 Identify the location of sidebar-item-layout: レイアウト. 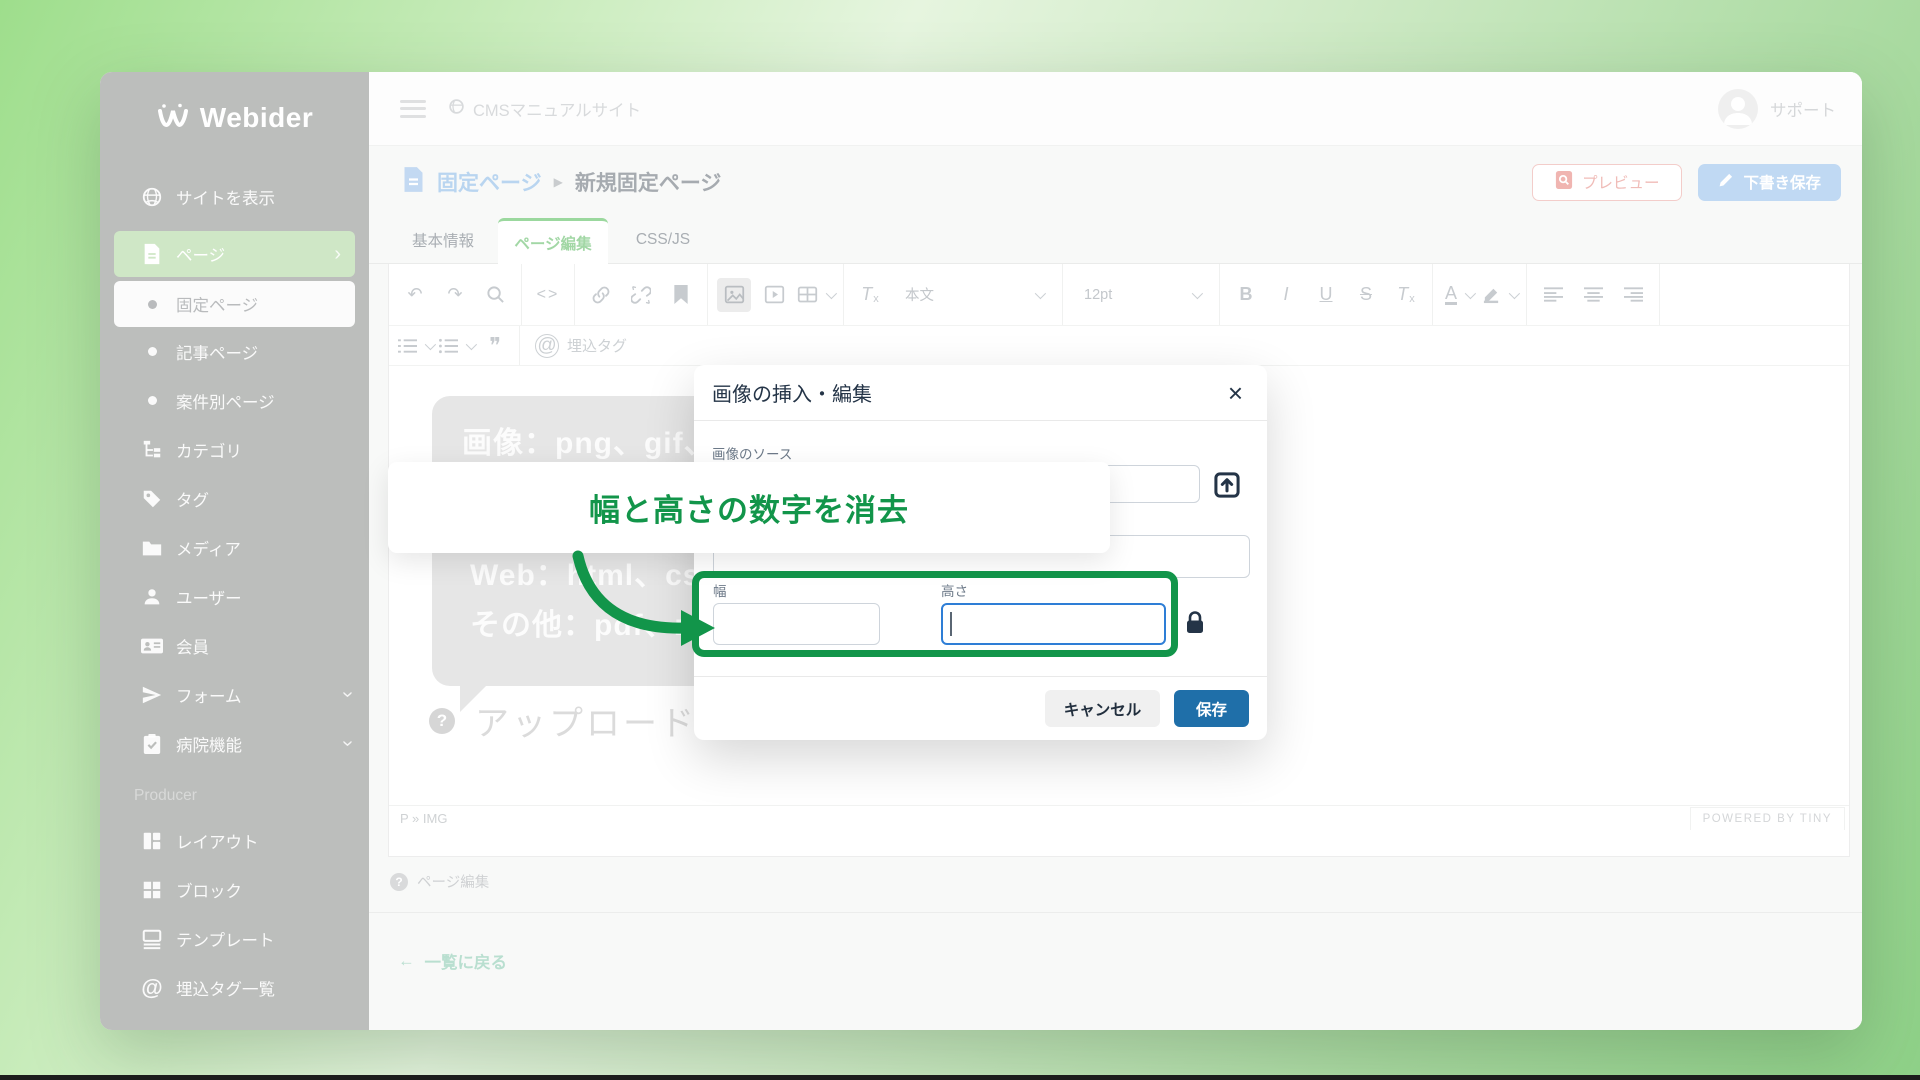
(234, 840).